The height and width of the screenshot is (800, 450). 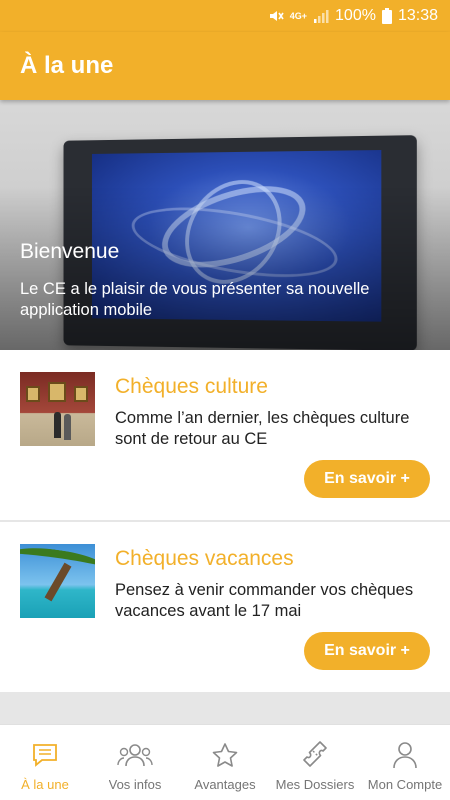 What do you see at coordinates (405, 755) in the screenshot?
I see `account-icon` at bounding box center [405, 755].